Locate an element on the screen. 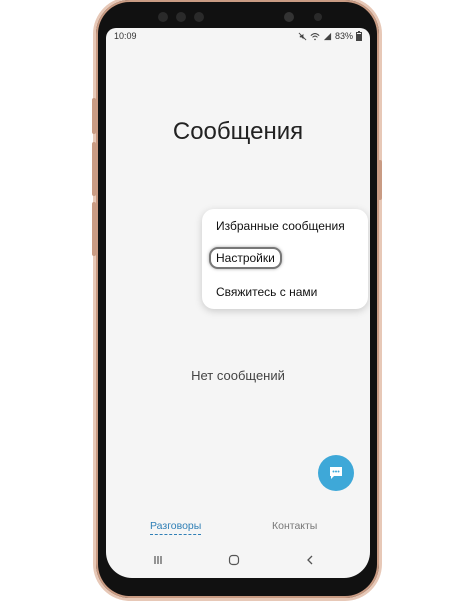 This screenshot has height=602, width=474. front-camera-icon is located at coordinates (289, 17).